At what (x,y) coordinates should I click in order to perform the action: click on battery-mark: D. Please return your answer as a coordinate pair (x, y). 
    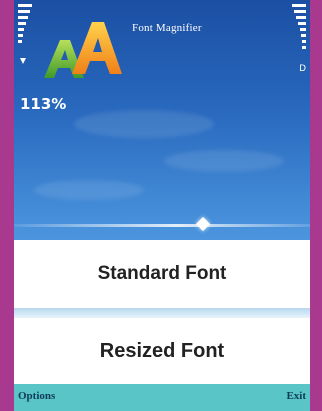
    Looking at the image, I should click on (302, 69).